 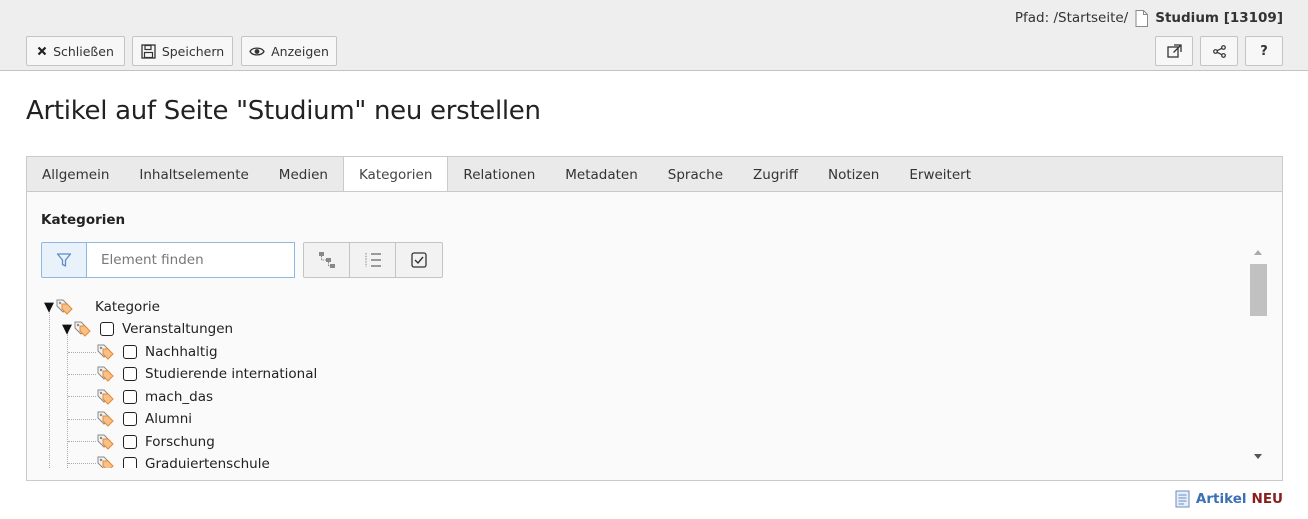 I want to click on open-in-new-window-button, so click(x=1174, y=51).